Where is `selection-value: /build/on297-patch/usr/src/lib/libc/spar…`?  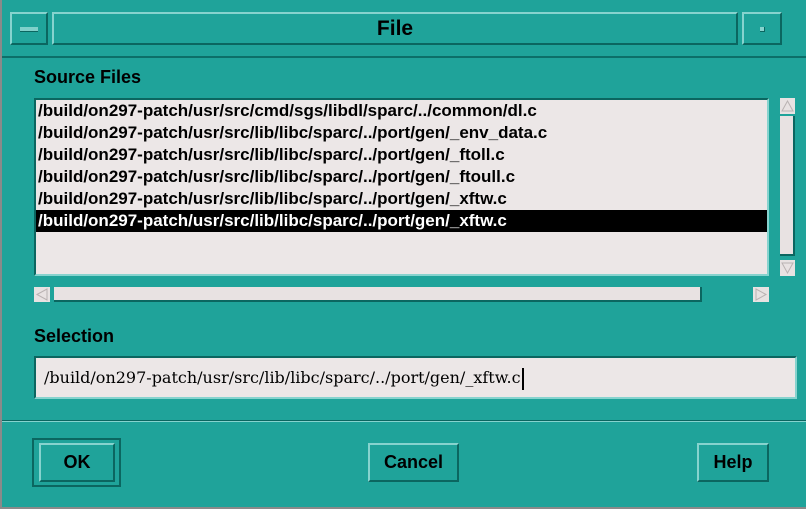
selection-value: /build/on297-patch/usr/src/lib/libc/spar… is located at coordinates (282, 377).